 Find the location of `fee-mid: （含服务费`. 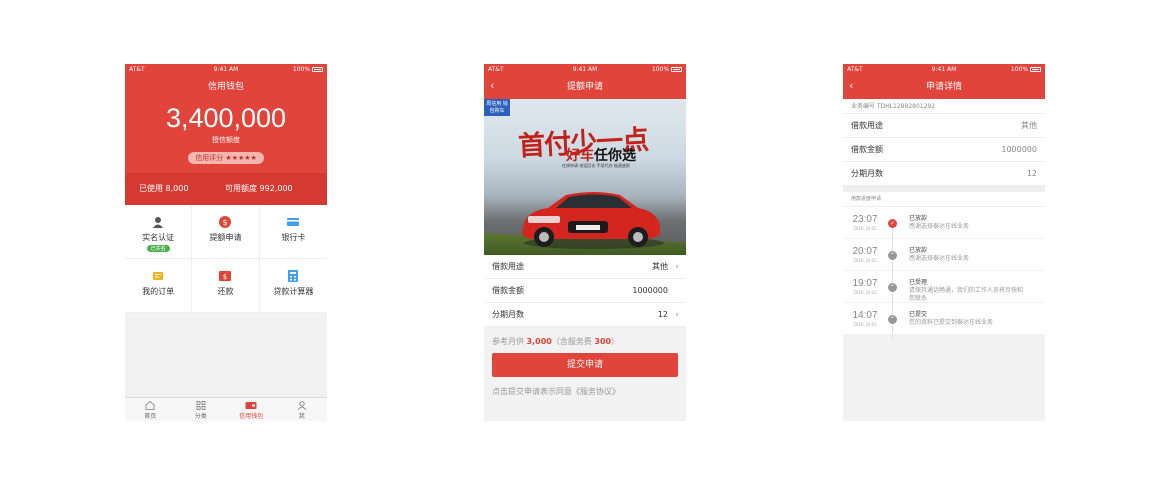

fee-mid: （含服务费 is located at coordinates (571, 341).